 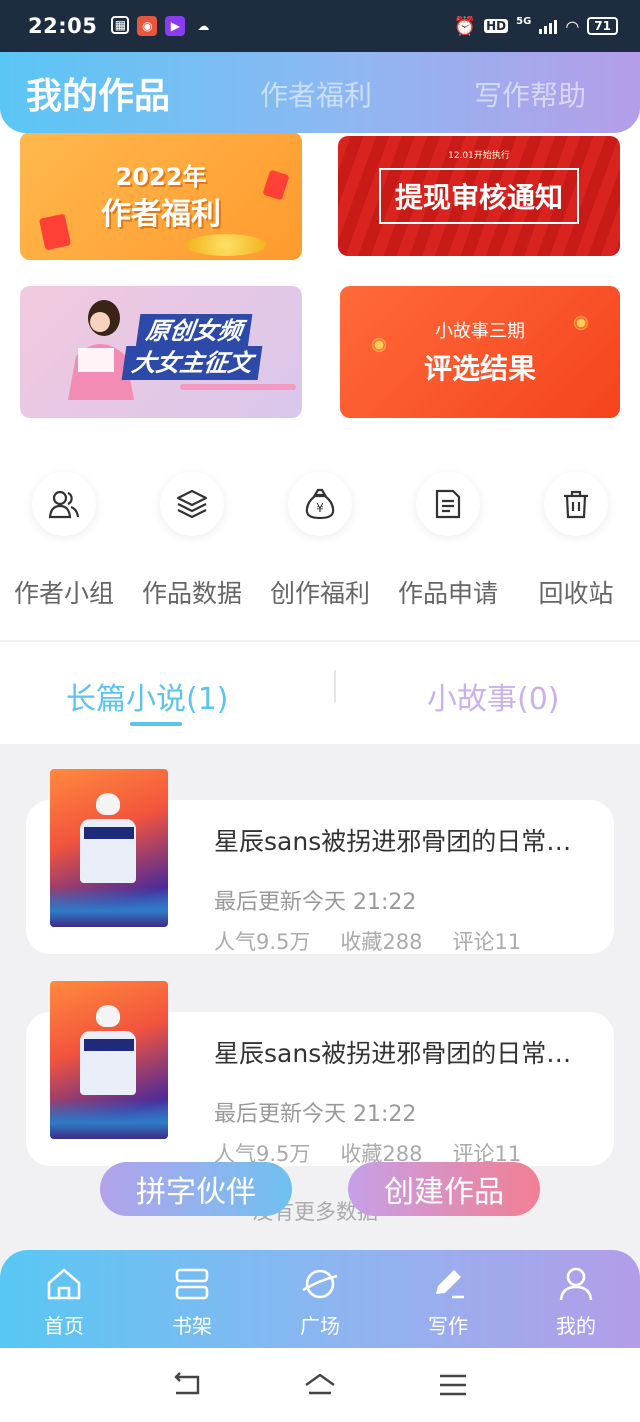 I want to click on entry-label: 作品数据, so click(x=191, y=593).